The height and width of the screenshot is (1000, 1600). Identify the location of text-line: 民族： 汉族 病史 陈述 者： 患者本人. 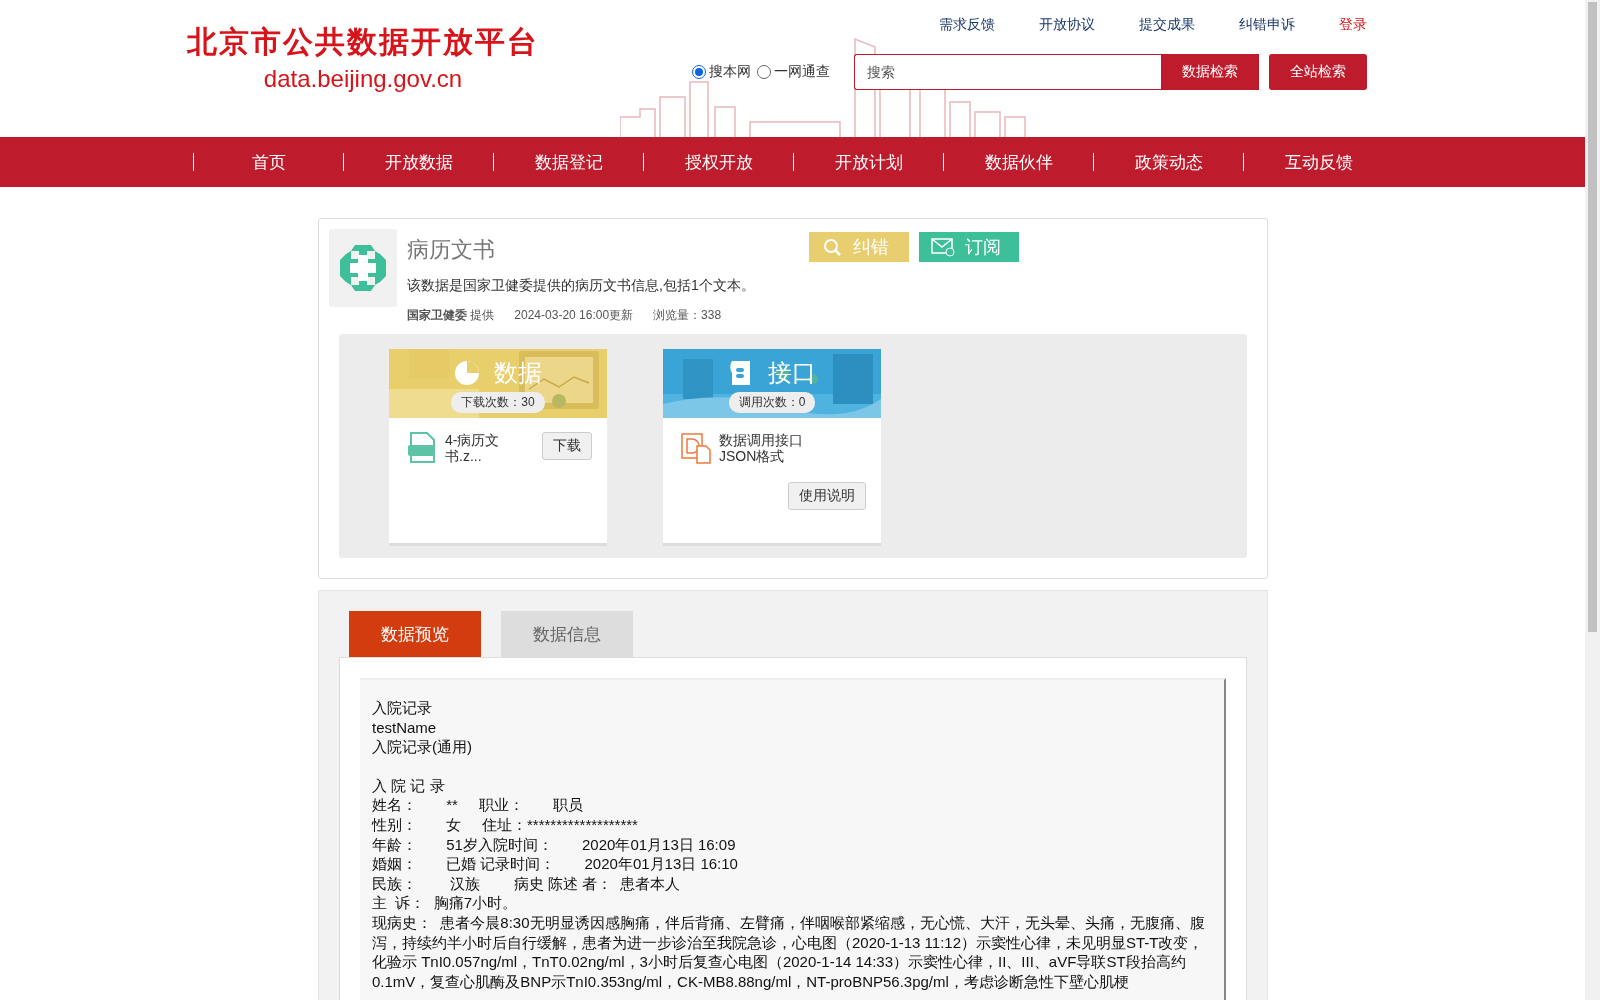
(527, 883).